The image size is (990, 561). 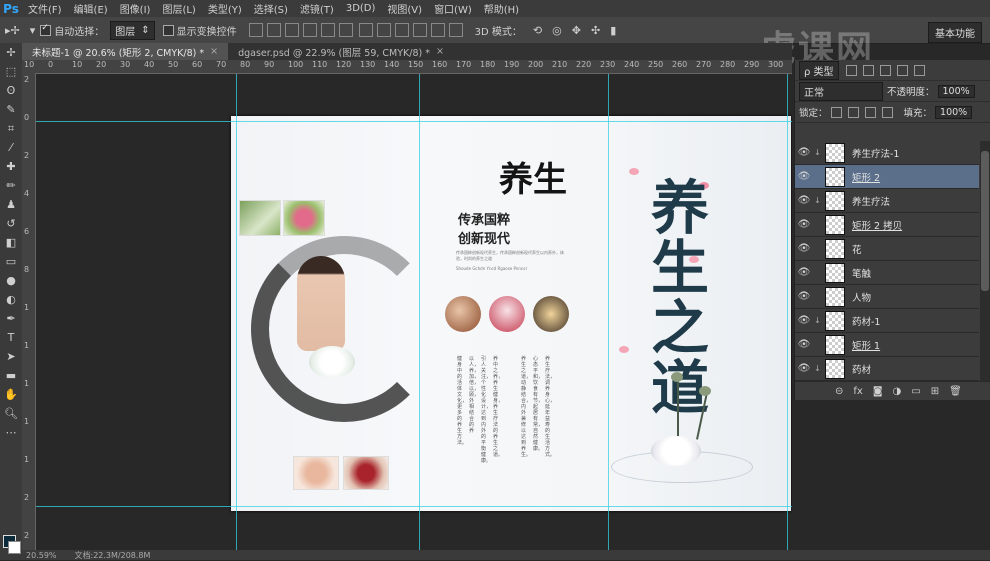 What do you see at coordinates (41, 555) in the screenshot?
I see `zoom-level: 20.59%` at bounding box center [41, 555].